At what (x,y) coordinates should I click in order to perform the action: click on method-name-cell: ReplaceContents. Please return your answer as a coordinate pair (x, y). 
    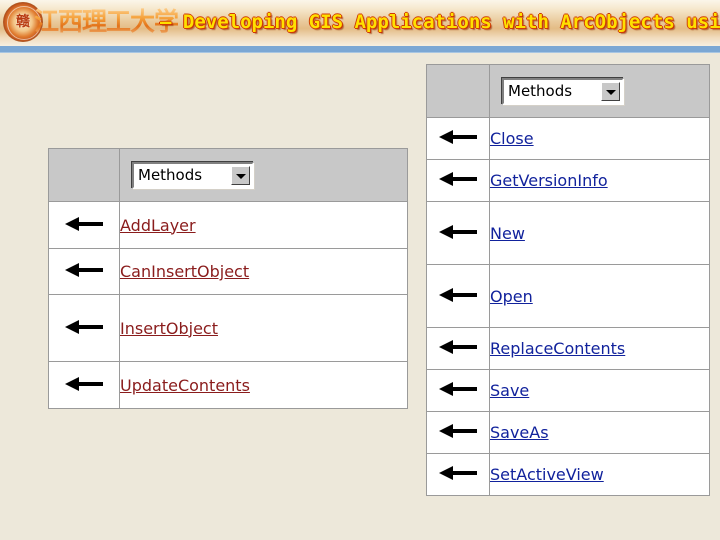
    Looking at the image, I should click on (599, 348).